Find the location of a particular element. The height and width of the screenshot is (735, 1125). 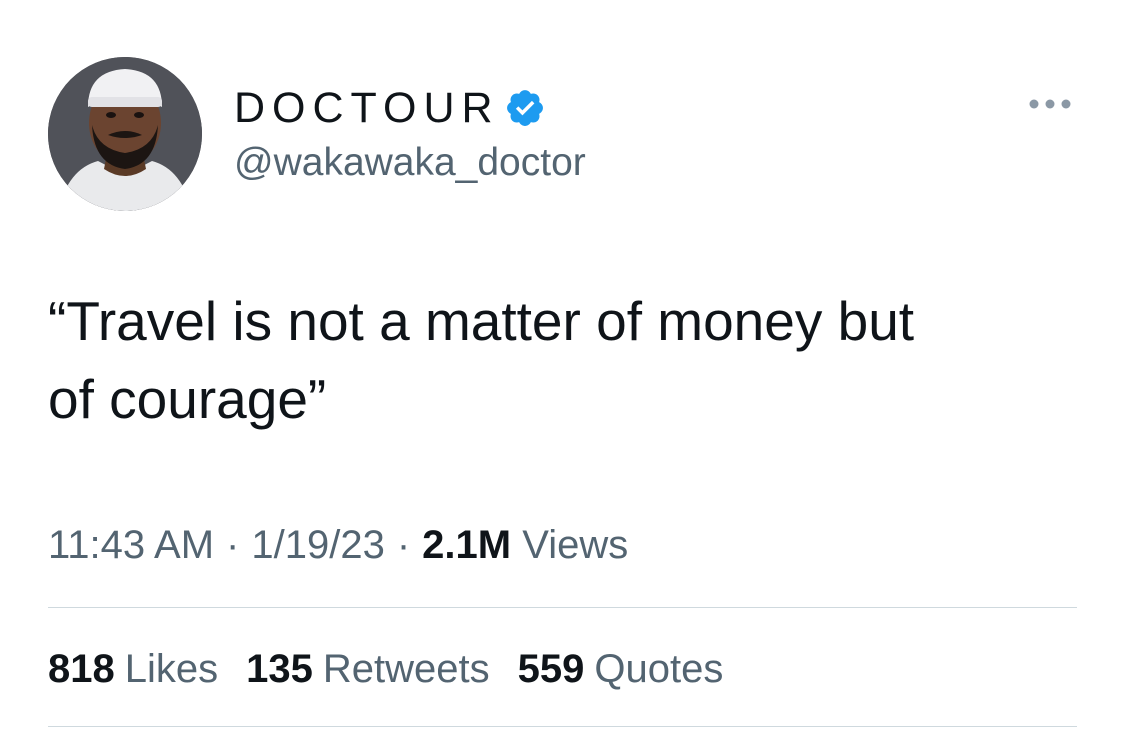

avatar-image is located at coordinates (125, 134).